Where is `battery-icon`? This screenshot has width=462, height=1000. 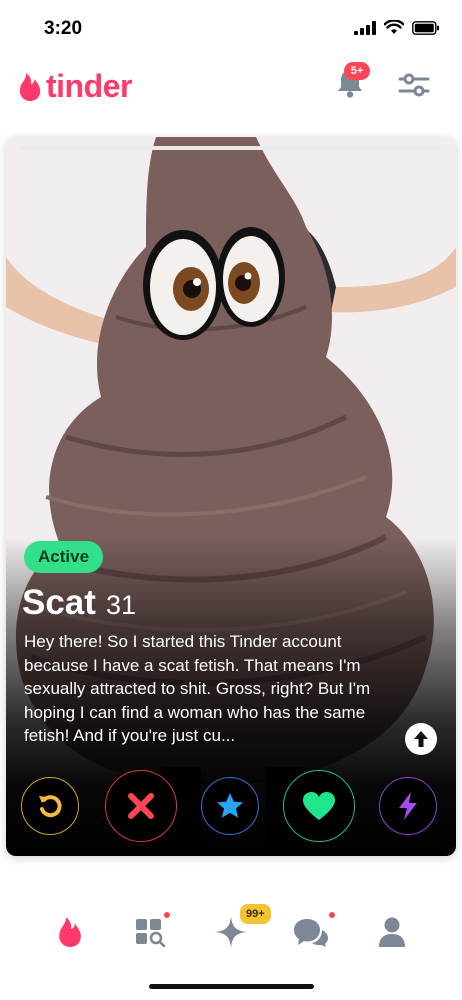 battery-icon is located at coordinates (425, 27).